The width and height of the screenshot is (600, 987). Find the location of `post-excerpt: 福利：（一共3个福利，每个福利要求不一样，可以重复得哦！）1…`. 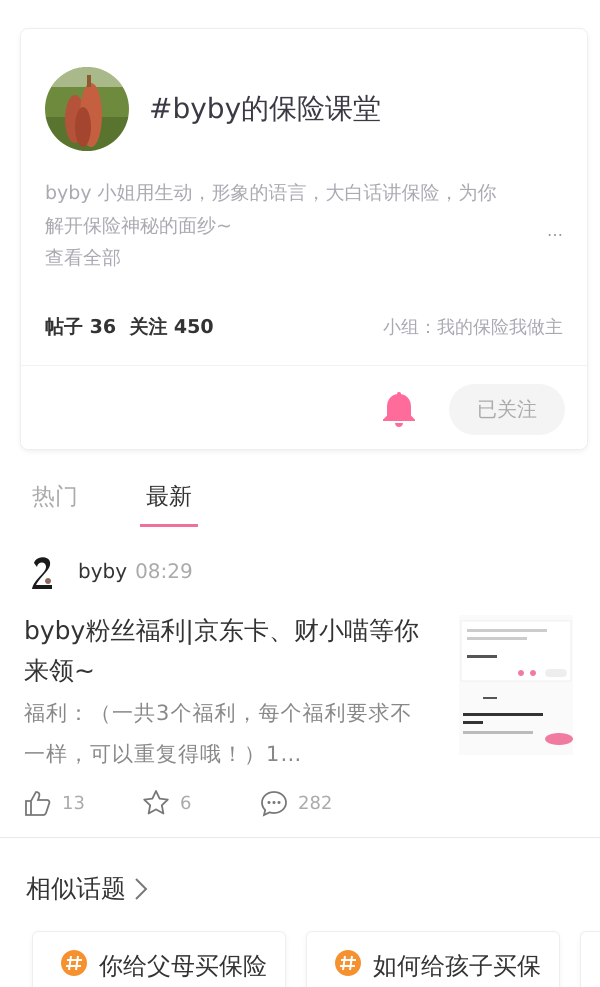

post-excerpt: 福利：（一共3个福利，每个福利要求不一样，可以重复得哦！）1… is located at coordinates (219, 734).